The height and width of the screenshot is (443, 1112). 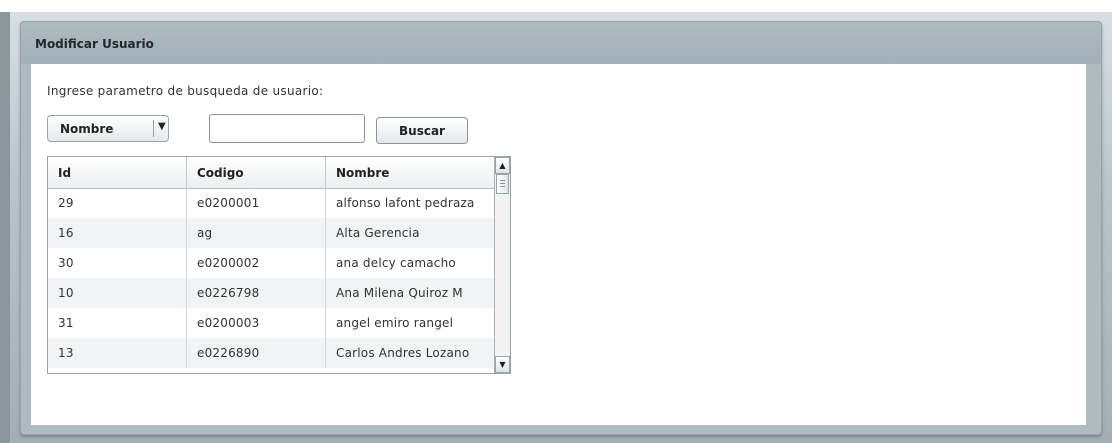 I want to click on table-row: 10 e0226798 Ana Milena Quiroz M, so click(x=271, y=293).